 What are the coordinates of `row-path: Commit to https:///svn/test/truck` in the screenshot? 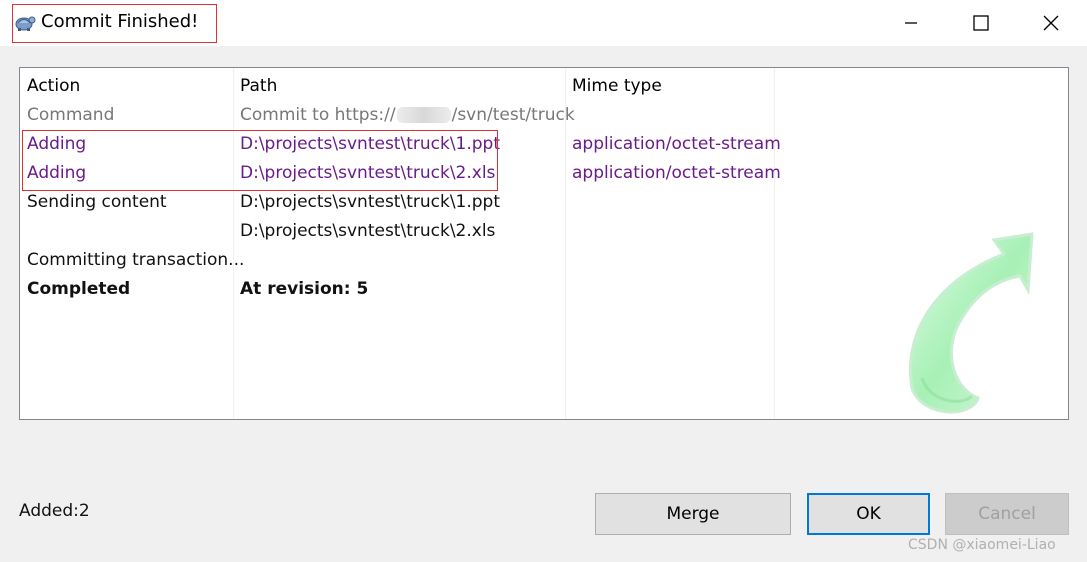 It's located at (407, 115).